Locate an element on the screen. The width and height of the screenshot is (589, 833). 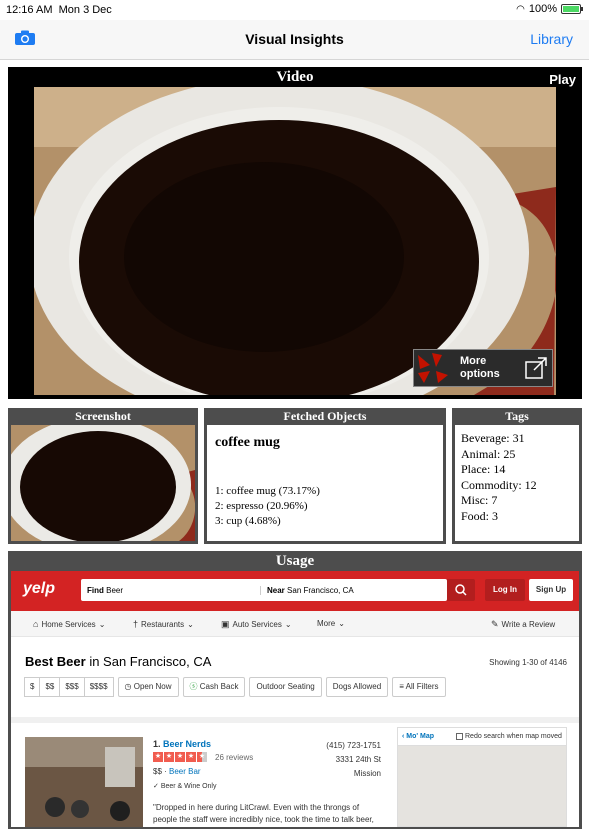
map-panel: ‹ Mo' Map Redo search when map moved is located at coordinates (482, 777).